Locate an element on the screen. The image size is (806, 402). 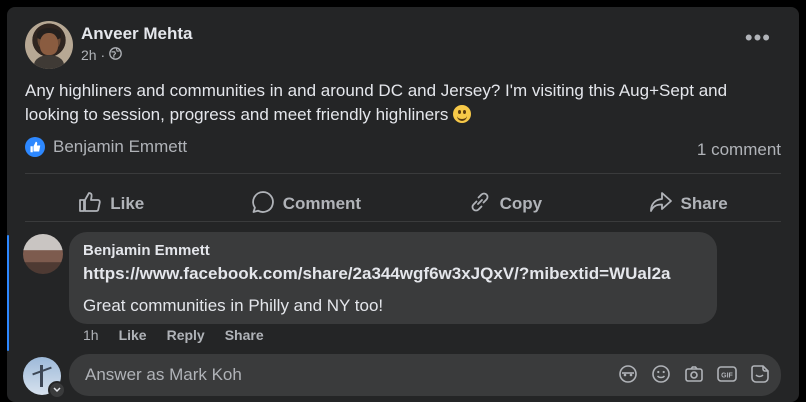
gif-icon: GIF is located at coordinates (727, 374).